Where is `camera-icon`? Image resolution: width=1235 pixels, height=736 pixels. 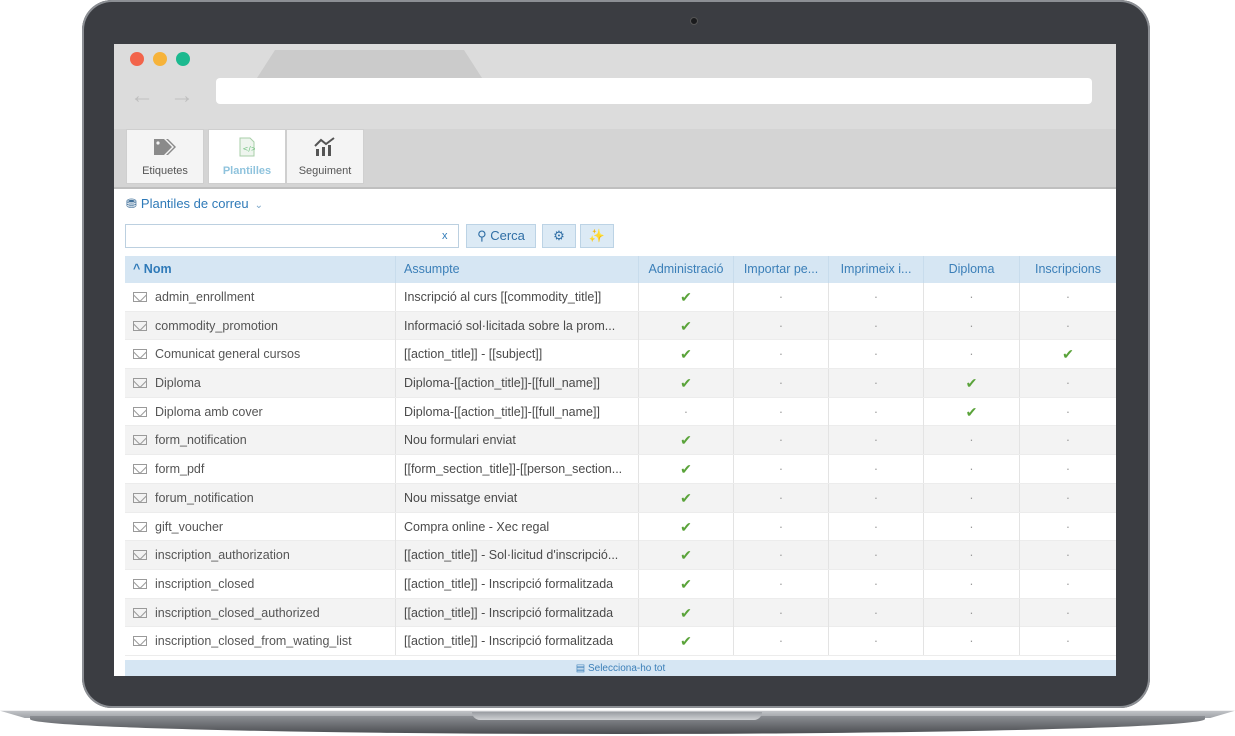 camera-icon is located at coordinates (694, 21).